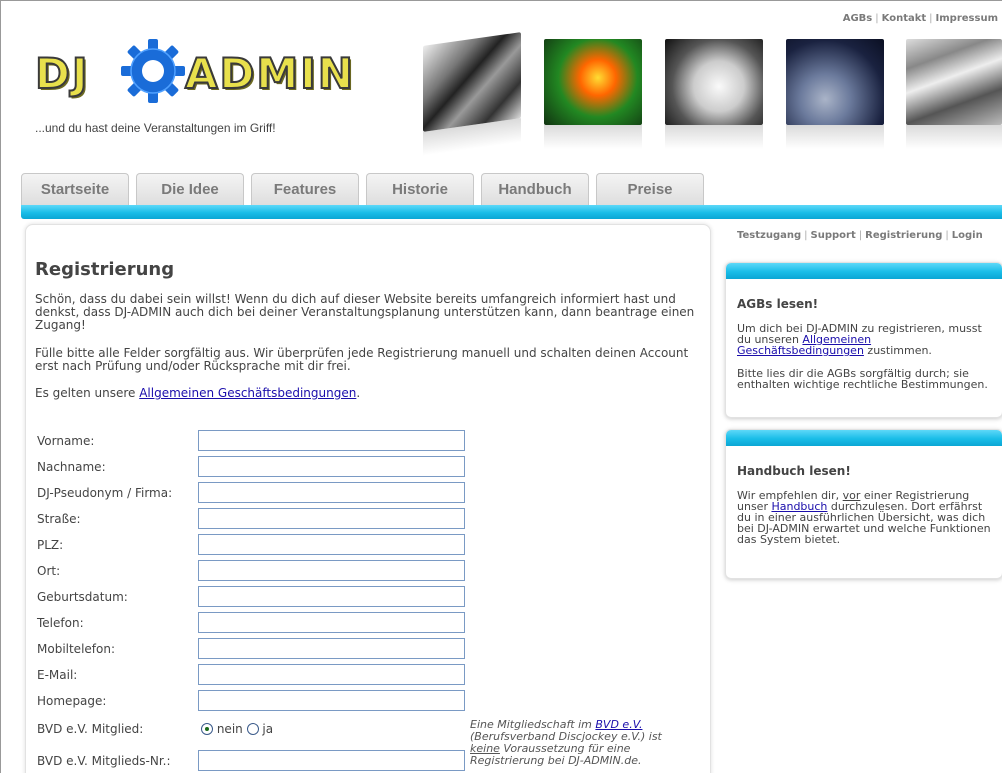 The width and height of the screenshot is (1002, 773). I want to click on testzugang-link: Testzugang, so click(769, 235).